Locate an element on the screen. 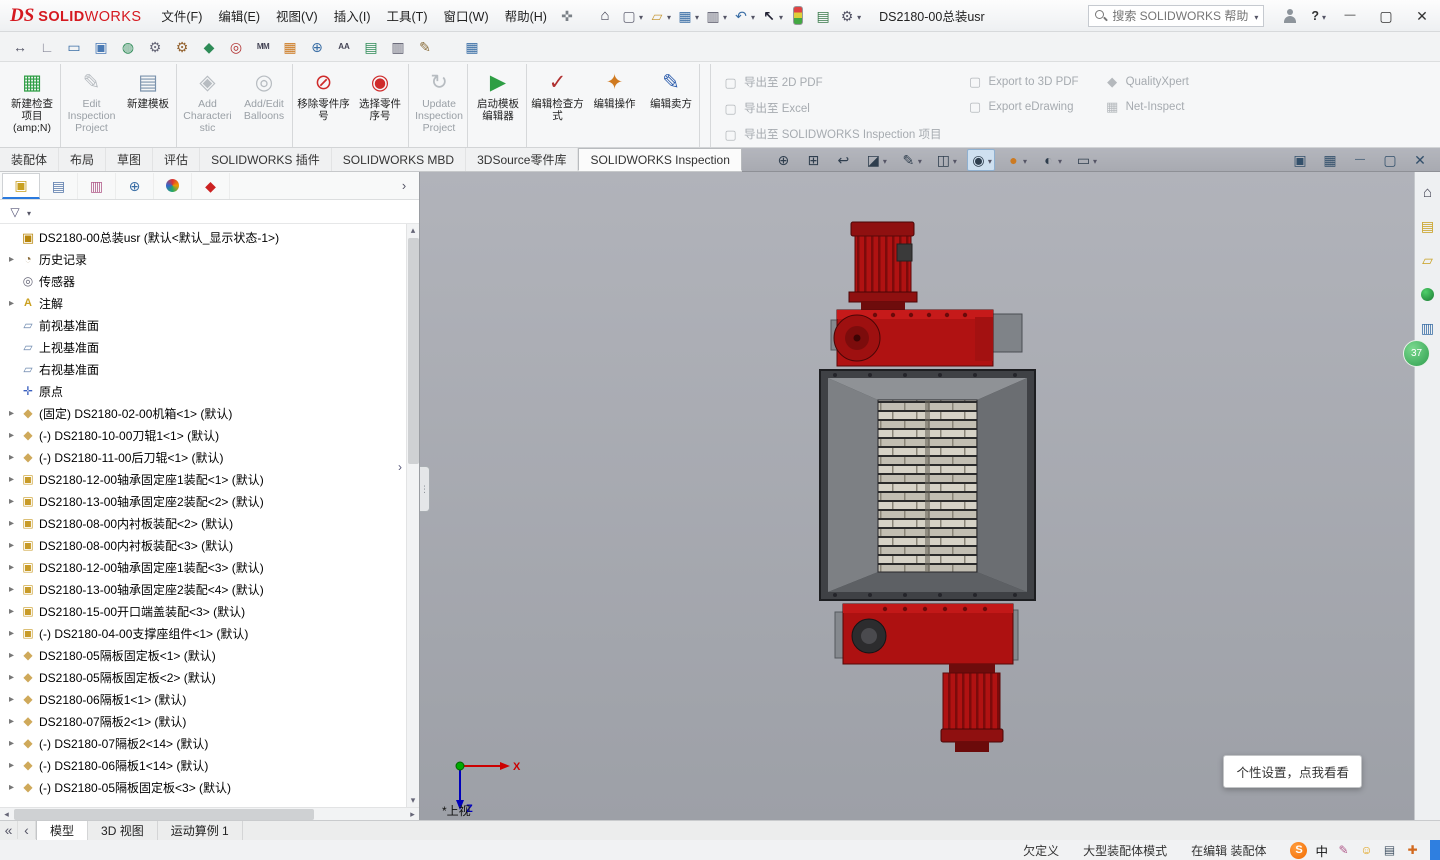  tab-nav-prev-icon is located at coordinates (27, 830).